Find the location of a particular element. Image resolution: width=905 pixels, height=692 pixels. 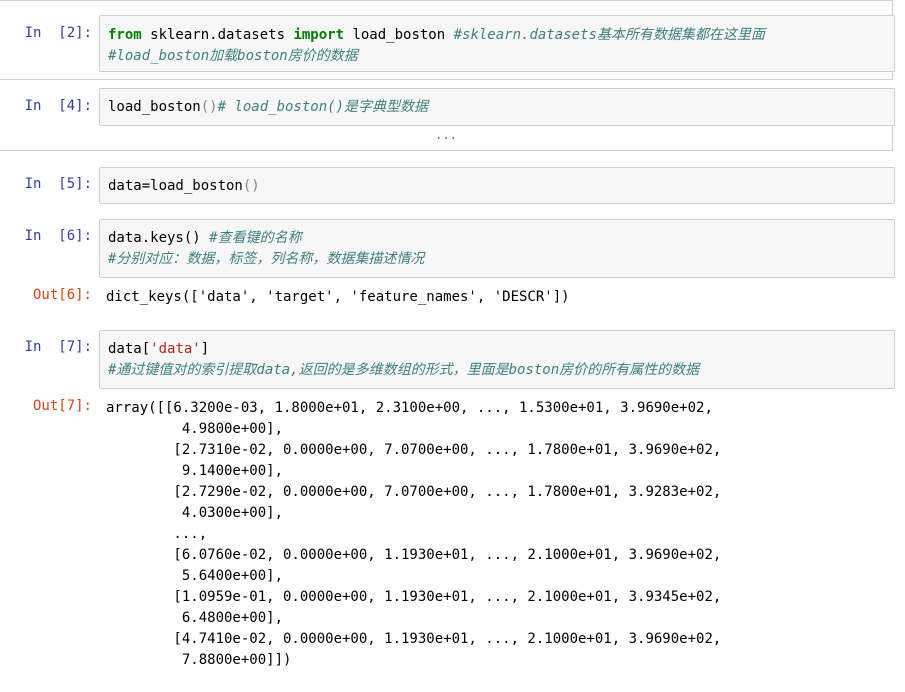

code-token: data.keys() is located at coordinates (159, 238).